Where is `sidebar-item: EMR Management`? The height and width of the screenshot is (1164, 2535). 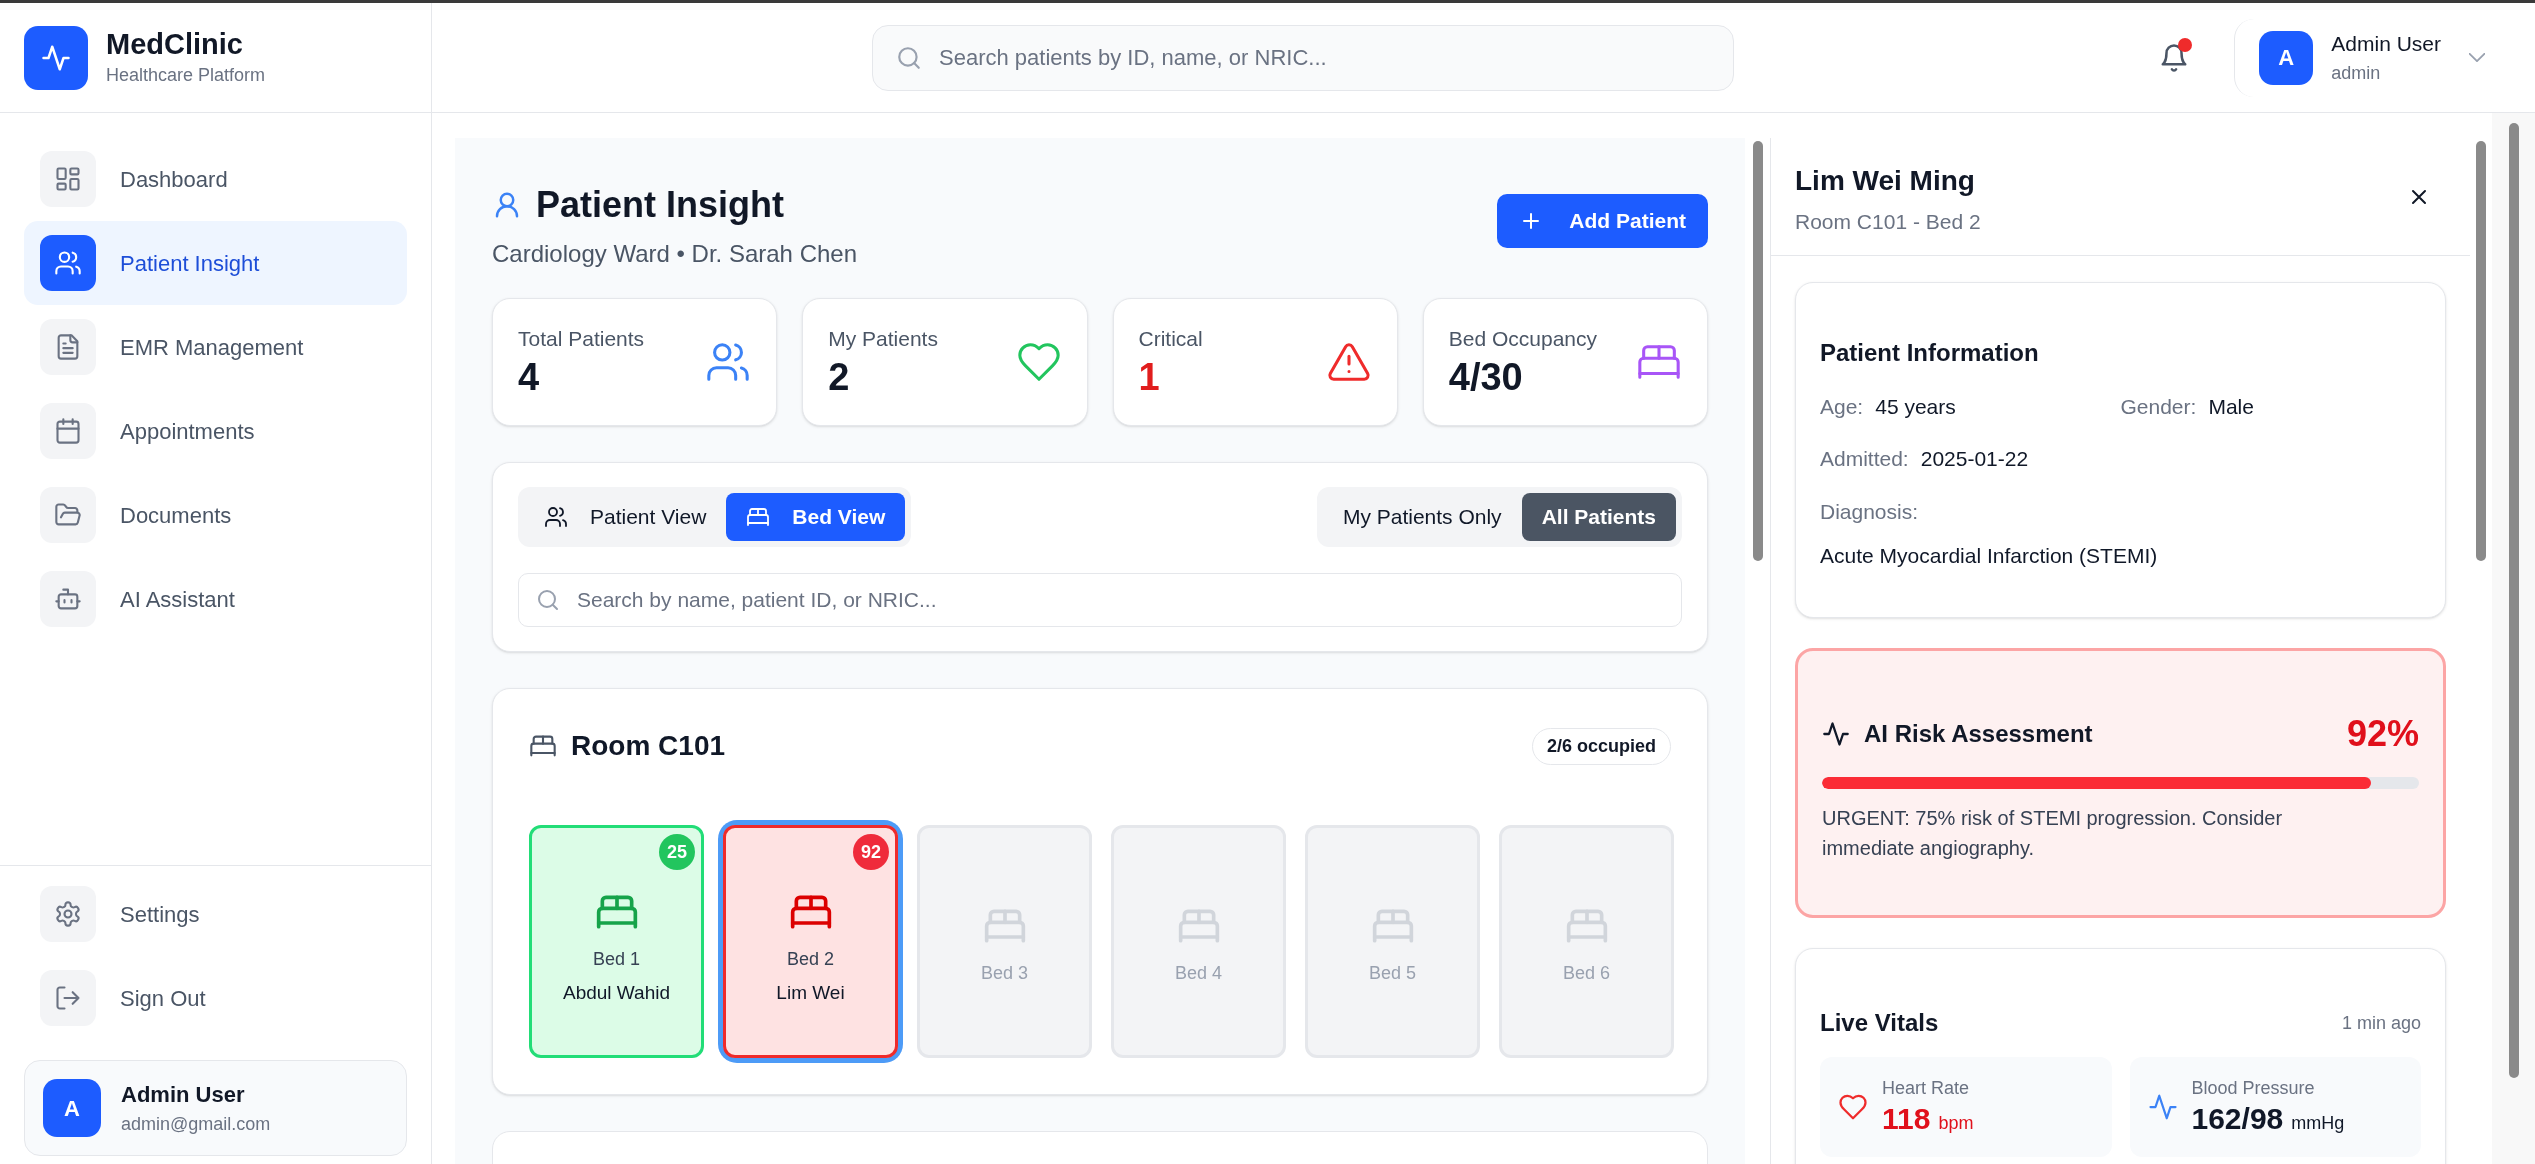 sidebar-item: EMR Management is located at coordinates (215, 347).